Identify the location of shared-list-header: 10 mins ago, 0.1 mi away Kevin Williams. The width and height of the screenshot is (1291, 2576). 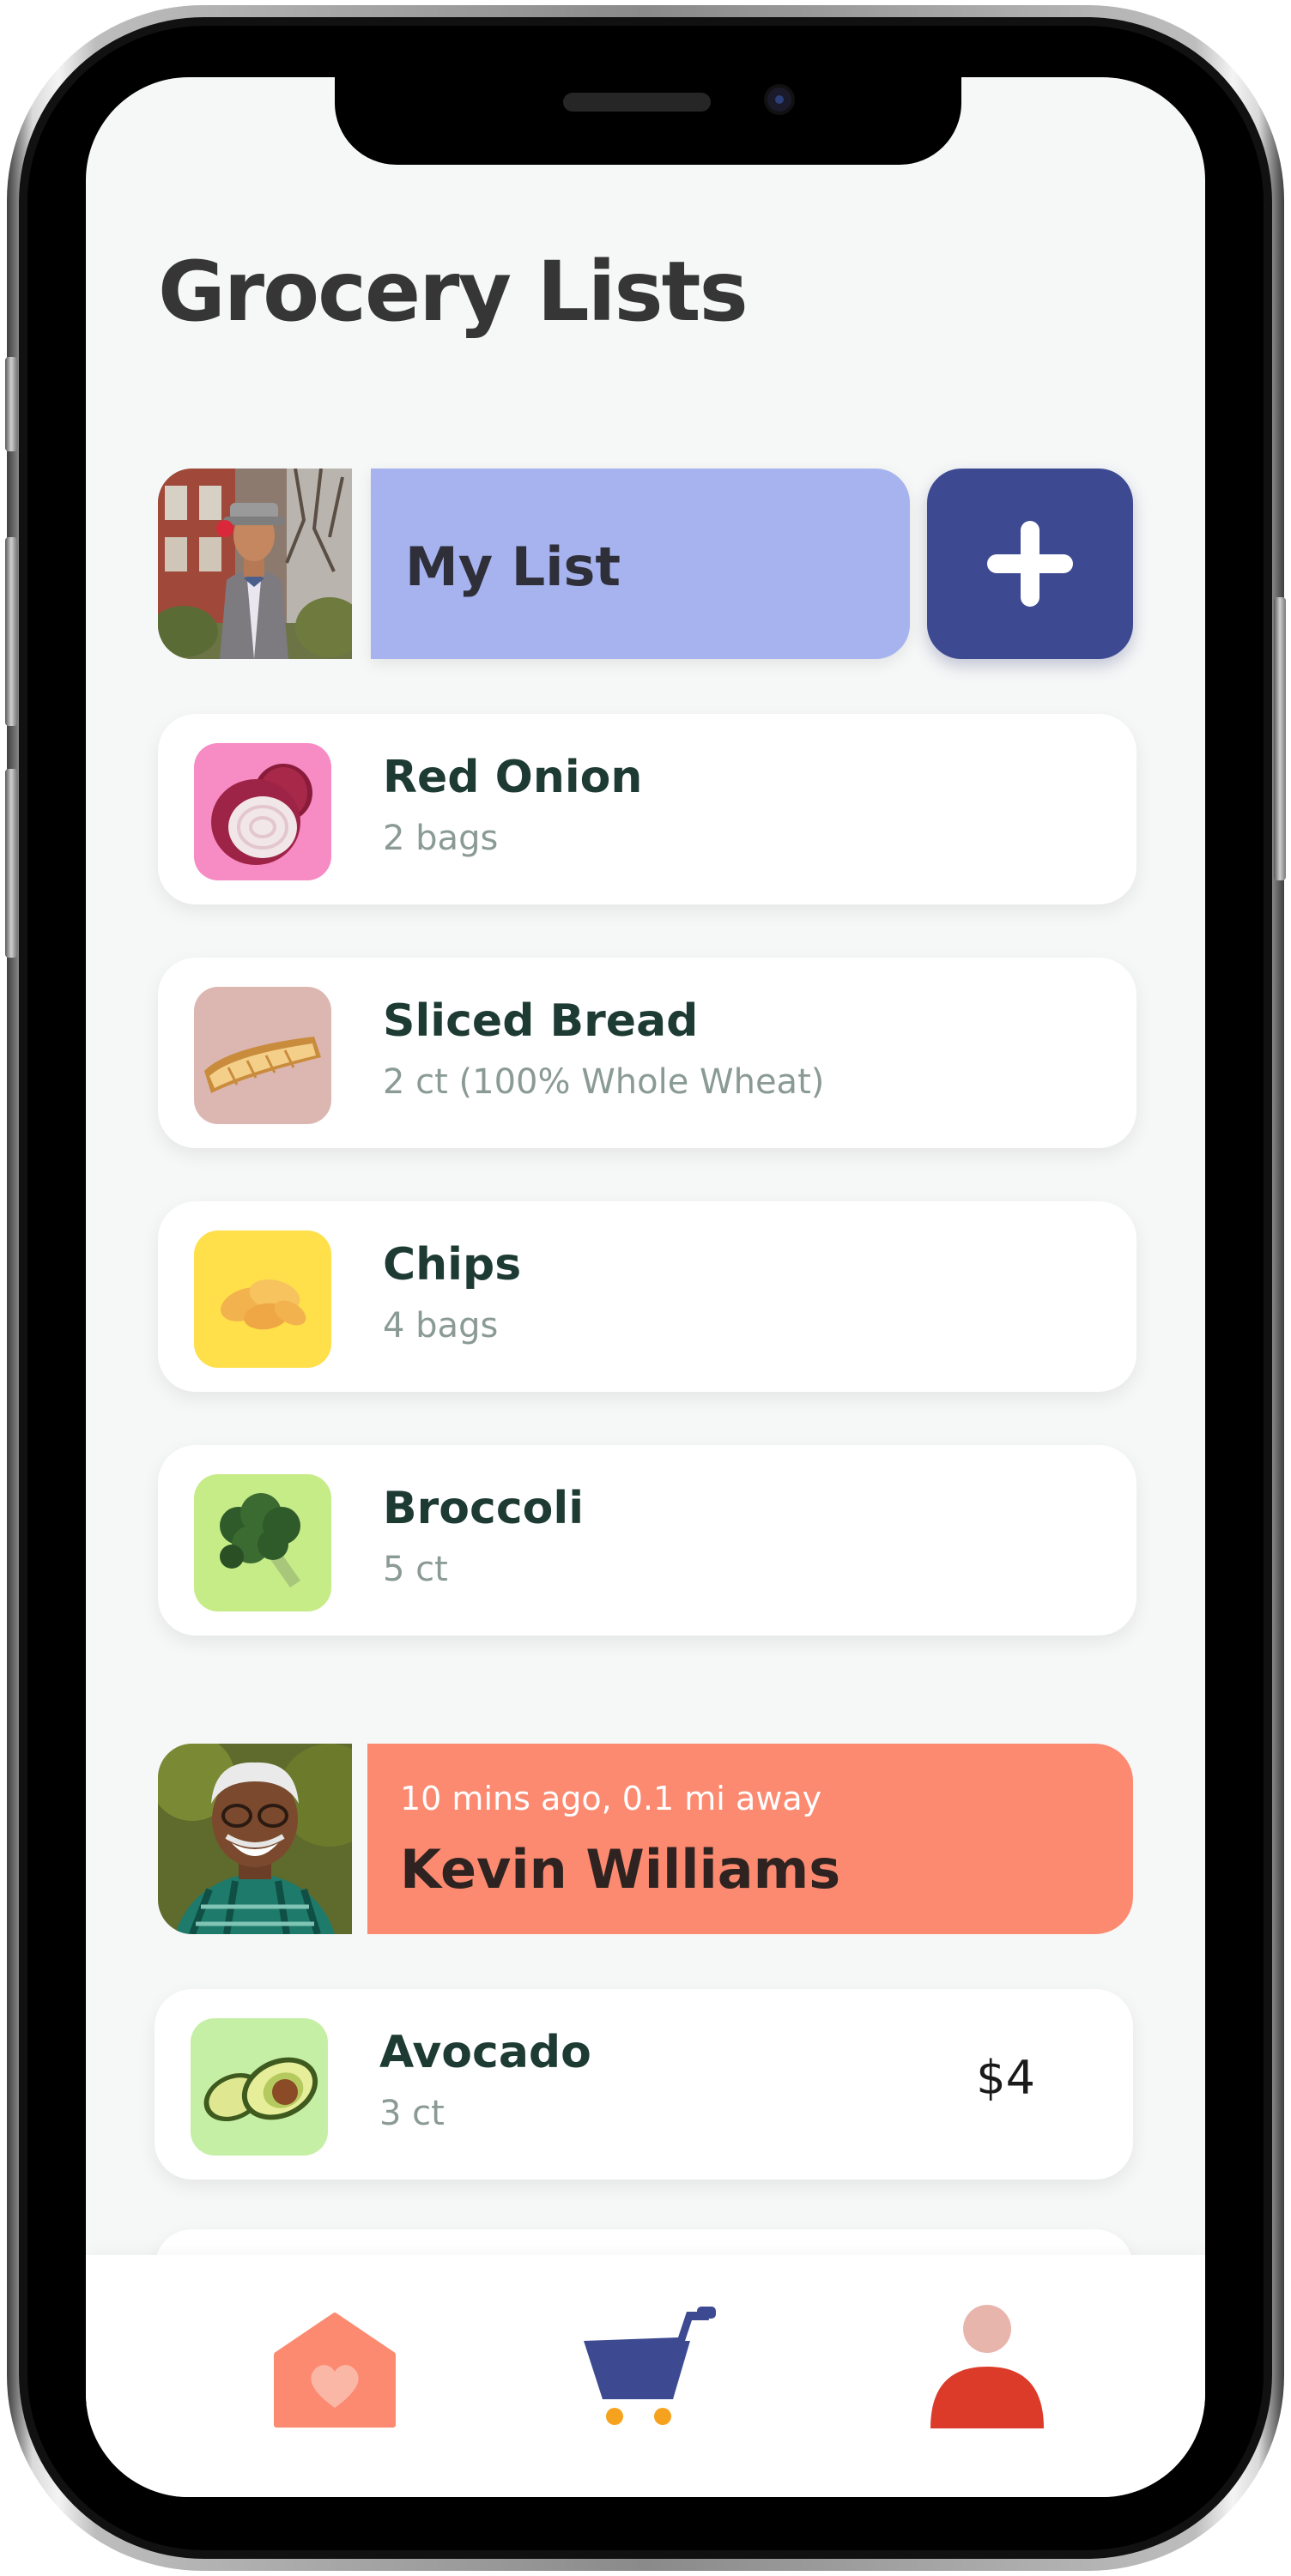
(750, 1839).